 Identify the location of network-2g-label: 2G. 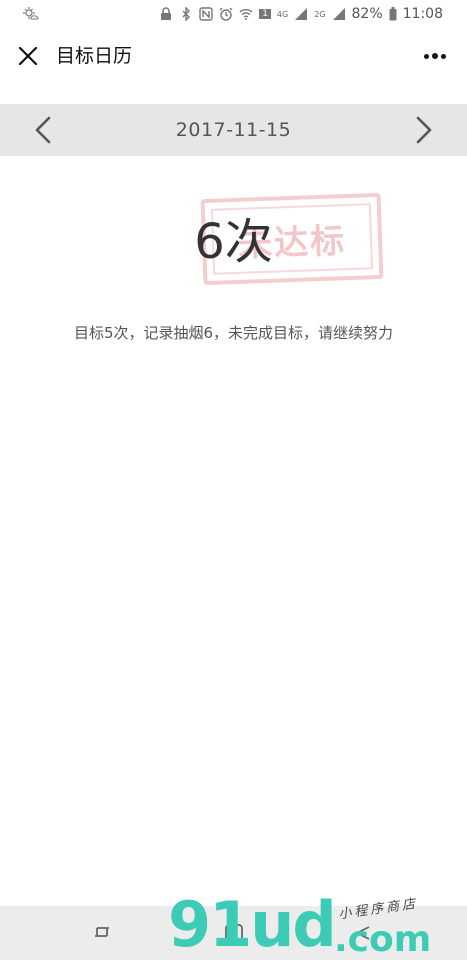
(320, 14).